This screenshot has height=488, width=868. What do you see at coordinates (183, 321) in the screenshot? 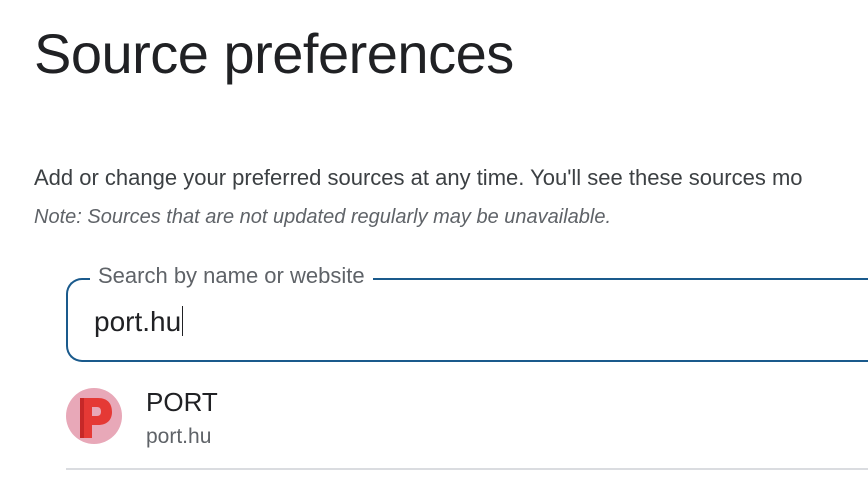
I see `text-caret` at bounding box center [183, 321].